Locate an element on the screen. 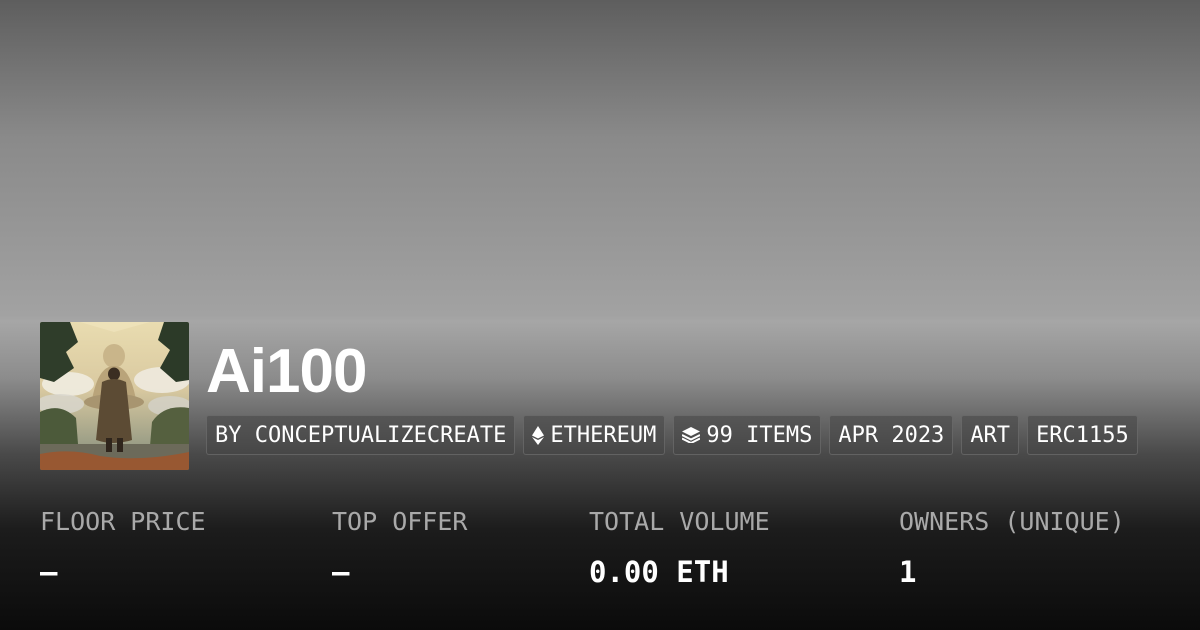  owners-stat: OWNERS (UNIQUE) 1 is located at coordinates (1012, 547).